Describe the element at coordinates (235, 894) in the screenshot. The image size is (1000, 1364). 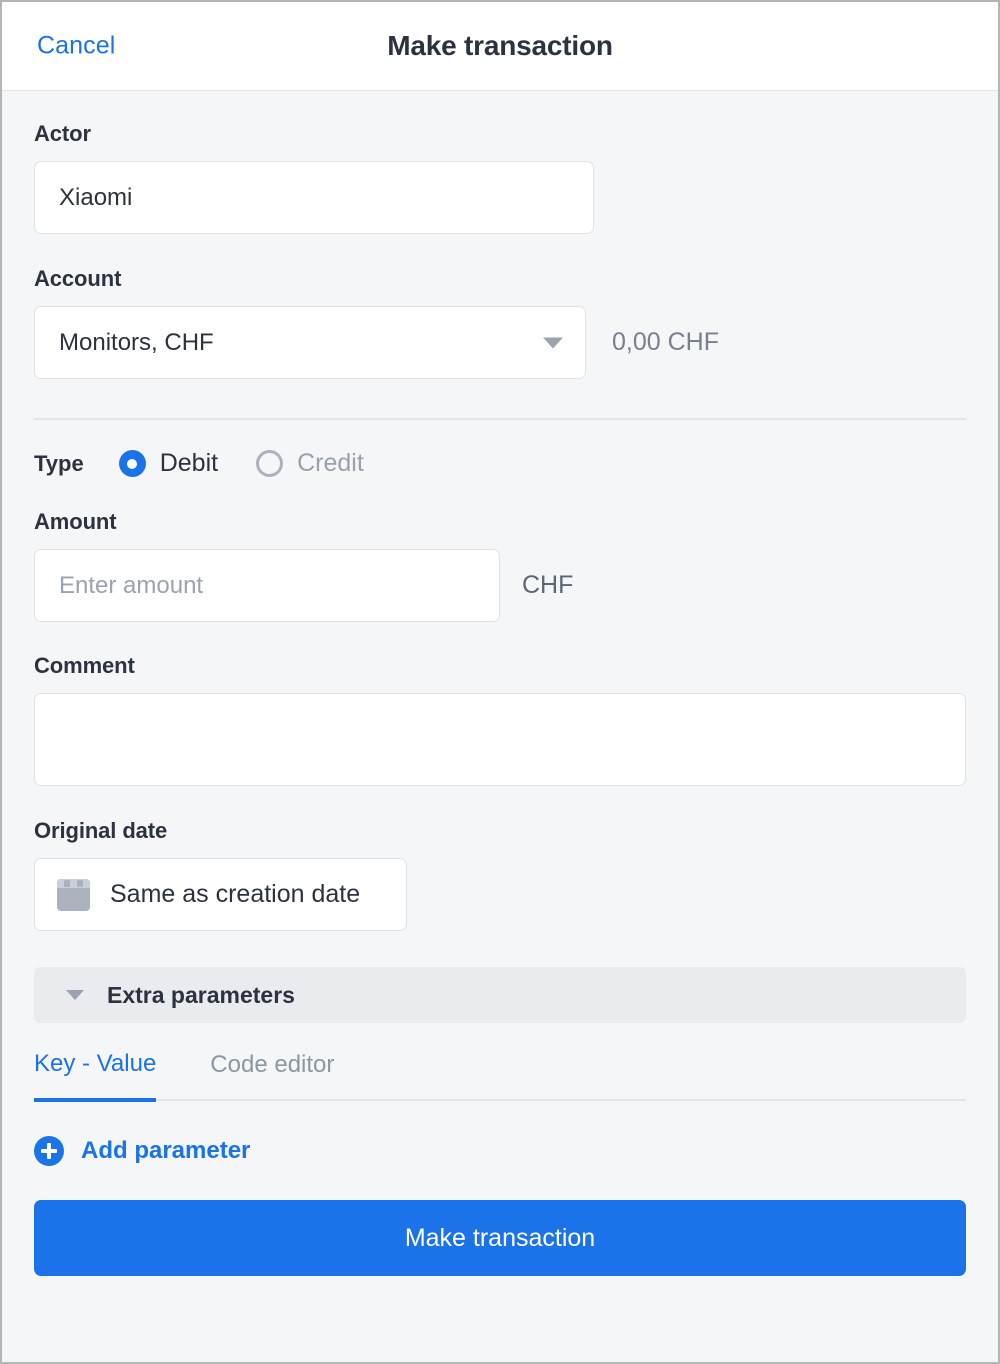
I see `original-date-value: Same as creation date` at that location.